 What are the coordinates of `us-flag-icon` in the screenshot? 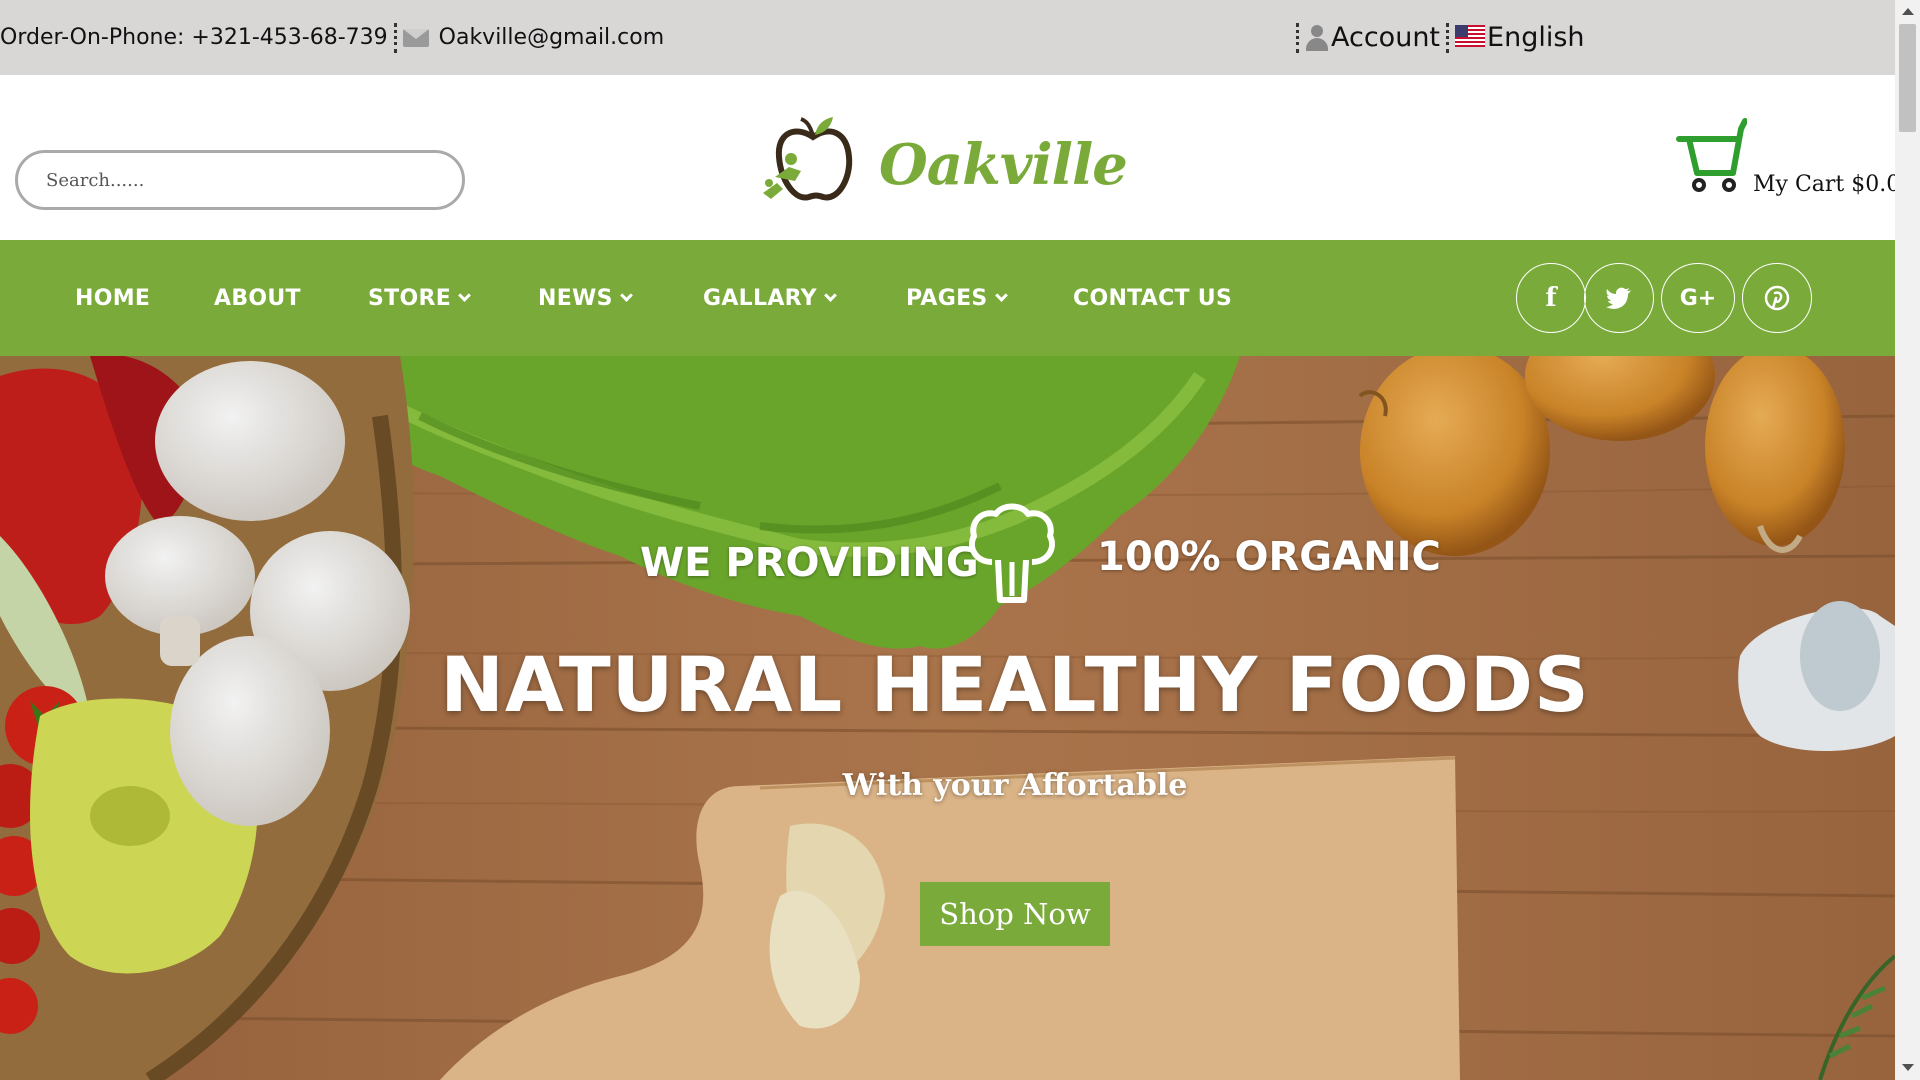 It's located at (1470, 35).